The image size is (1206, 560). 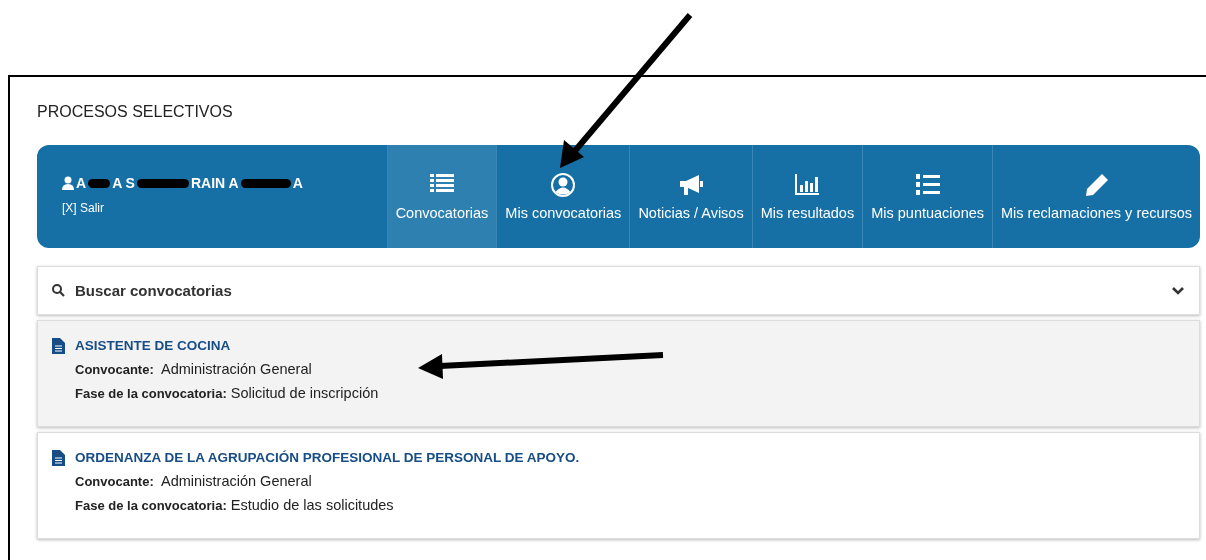 What do you see at coordinates (927, 184) in the screenshot?
I see `numbered-list-icon` at bounding box center [927, 184].